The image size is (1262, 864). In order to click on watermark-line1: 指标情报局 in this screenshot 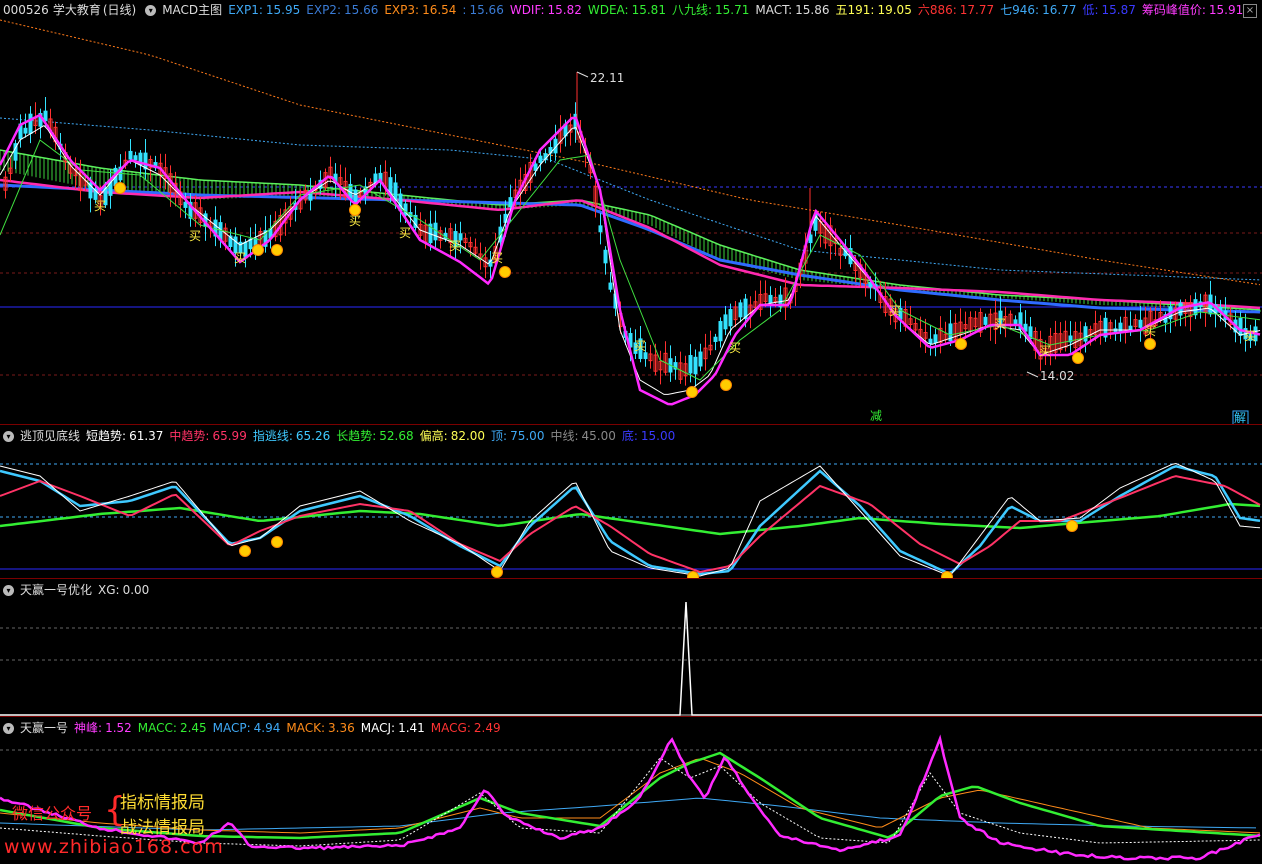, I will do `click(162, 803)`.